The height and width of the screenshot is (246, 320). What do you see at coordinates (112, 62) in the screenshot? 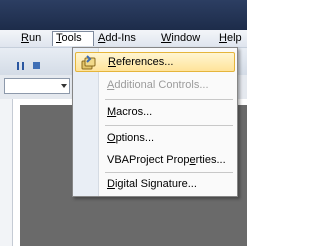
I see `references-accelerator: R` at bounding box center [112, 62].